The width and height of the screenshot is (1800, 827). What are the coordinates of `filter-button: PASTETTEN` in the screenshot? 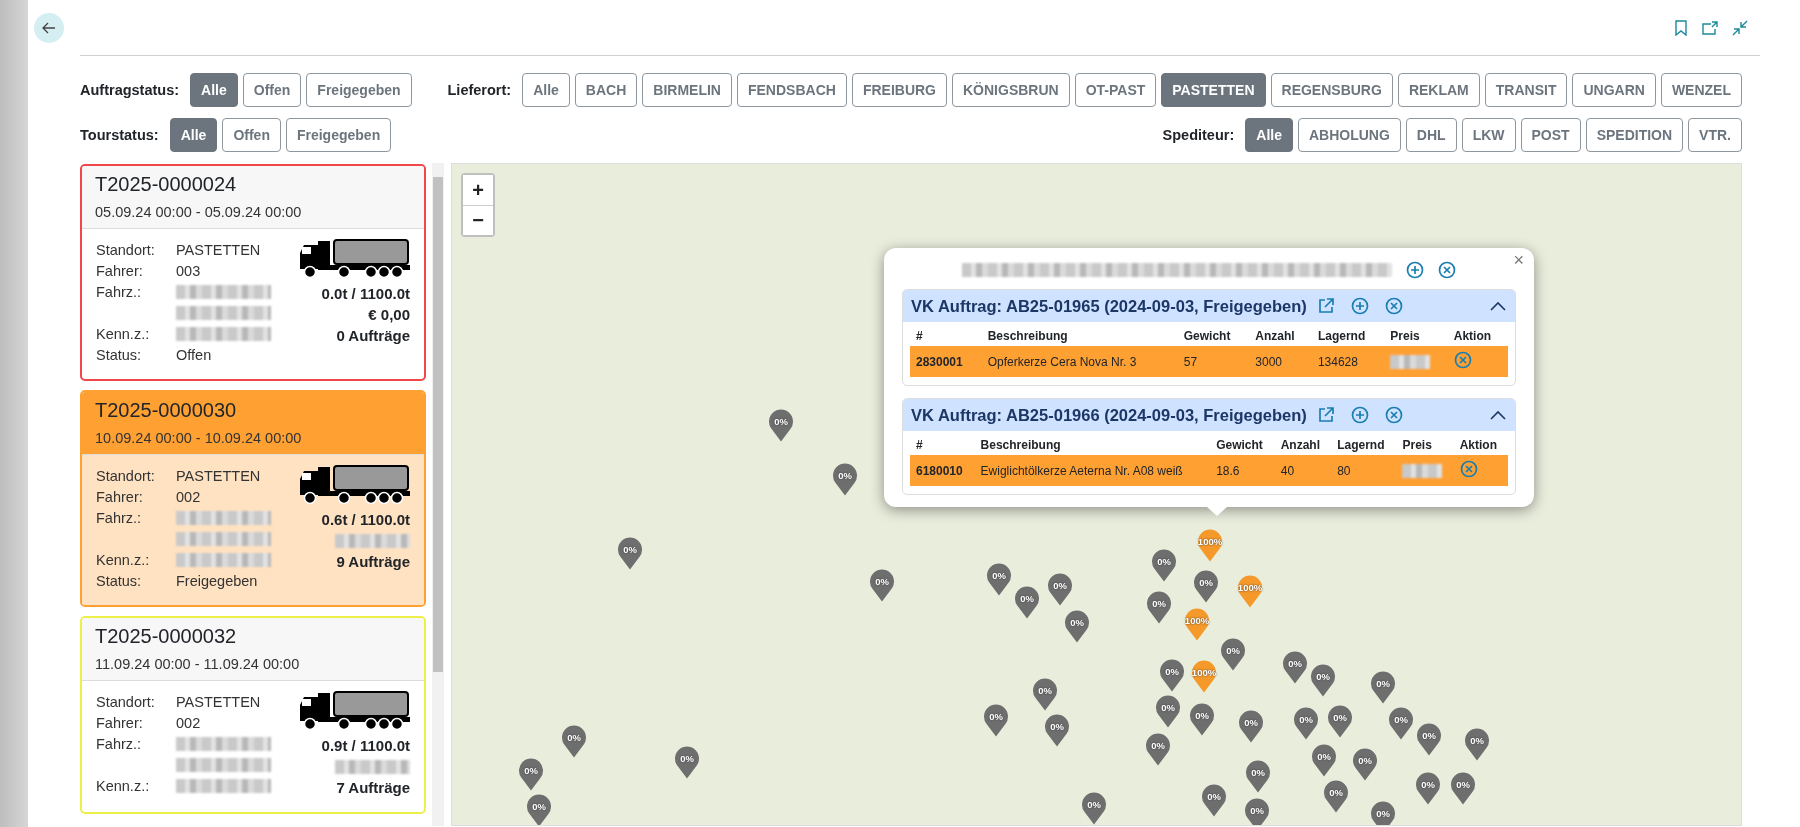 It's located at (1213, 90).